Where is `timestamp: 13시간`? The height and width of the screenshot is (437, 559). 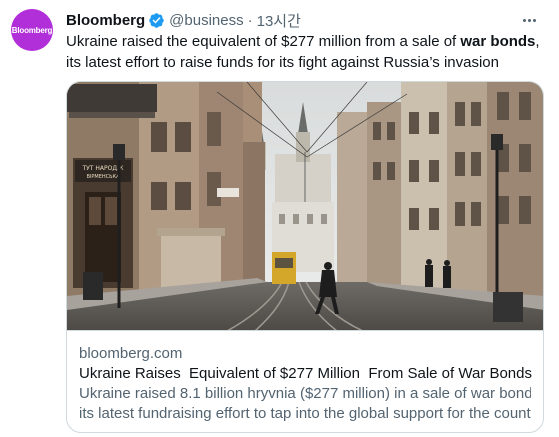
timestamp: 13시간 is located at coordinates (279, 20).